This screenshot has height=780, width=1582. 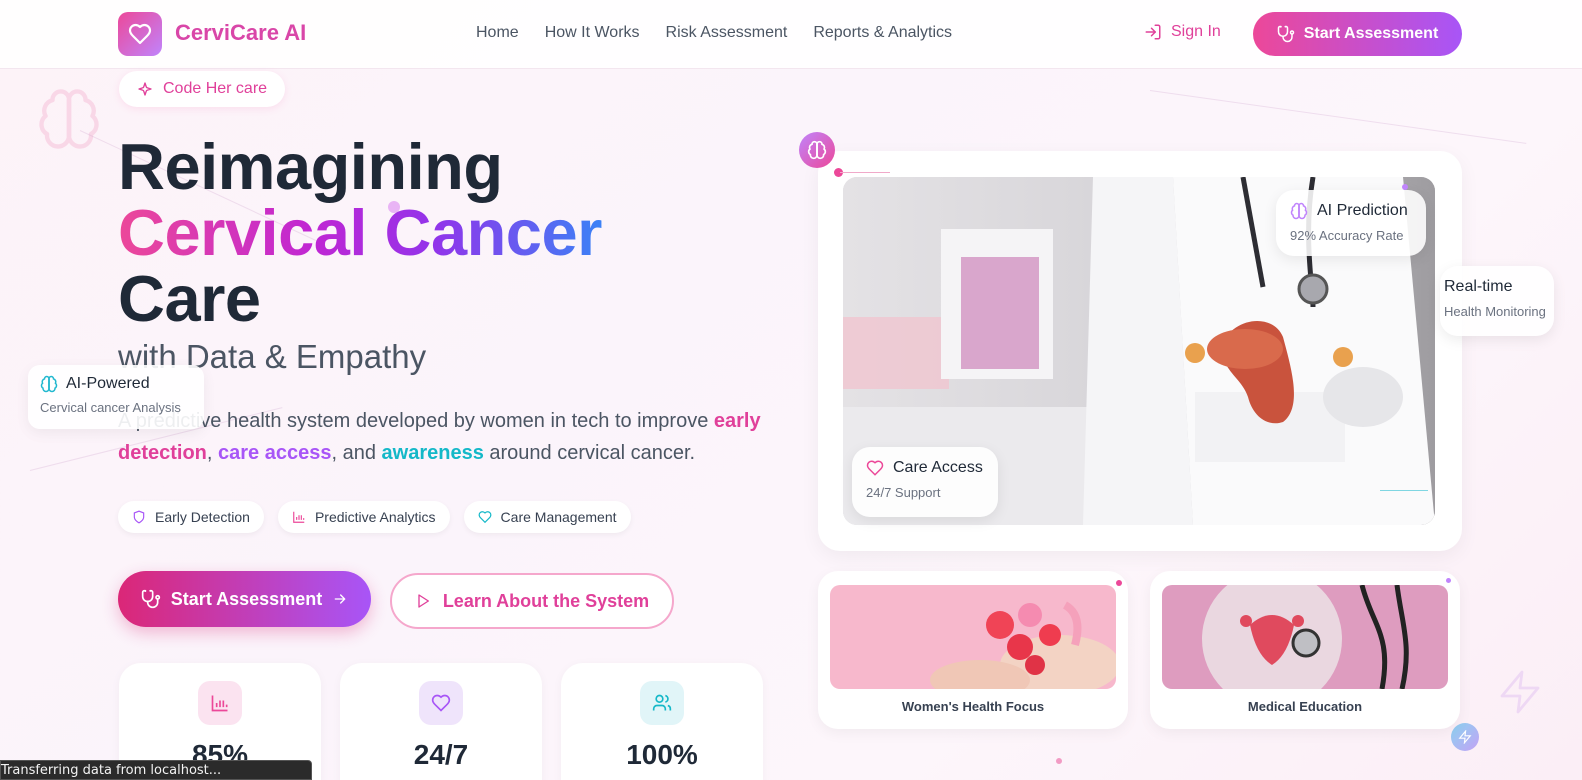 What do you see at coordinates (139, 517) in the screenshot?
I see `shield-icon` at bounding box center [139, 517].